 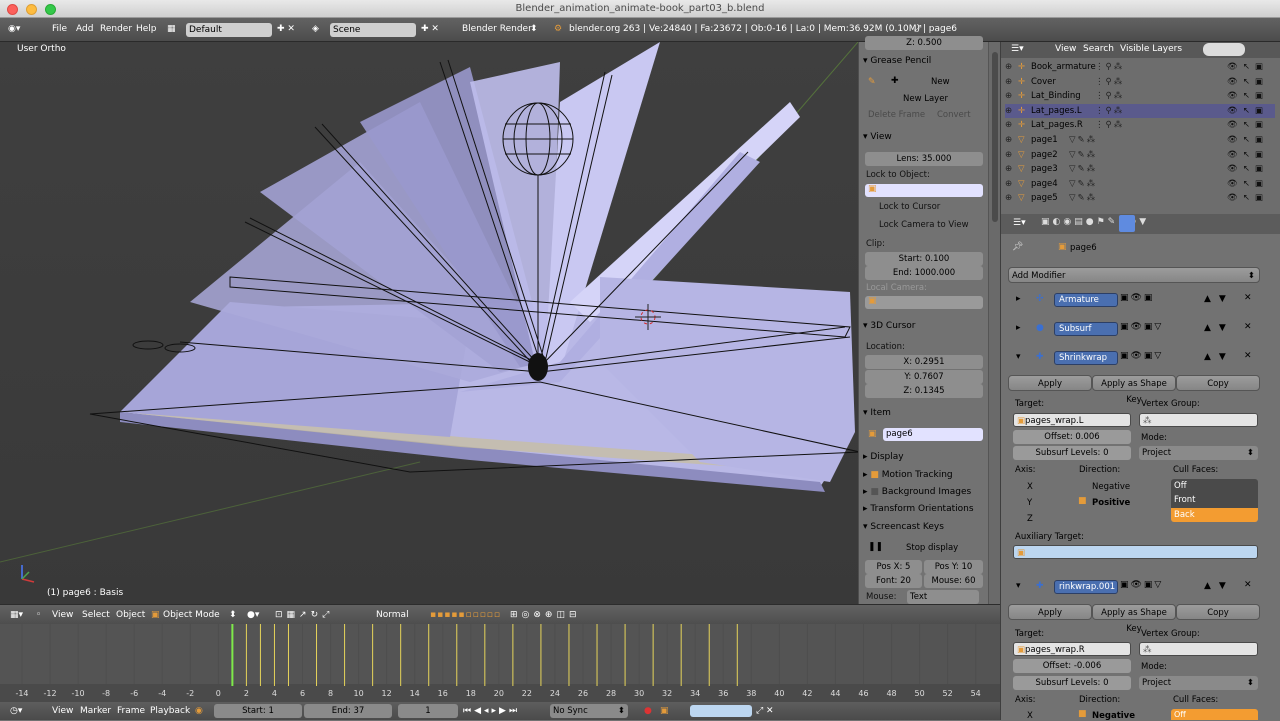 What do you see at coordinates (1198, 683) in the screenshot?
I see `mode-select-2: Project ⬍` at bounding box center [1198, 683].